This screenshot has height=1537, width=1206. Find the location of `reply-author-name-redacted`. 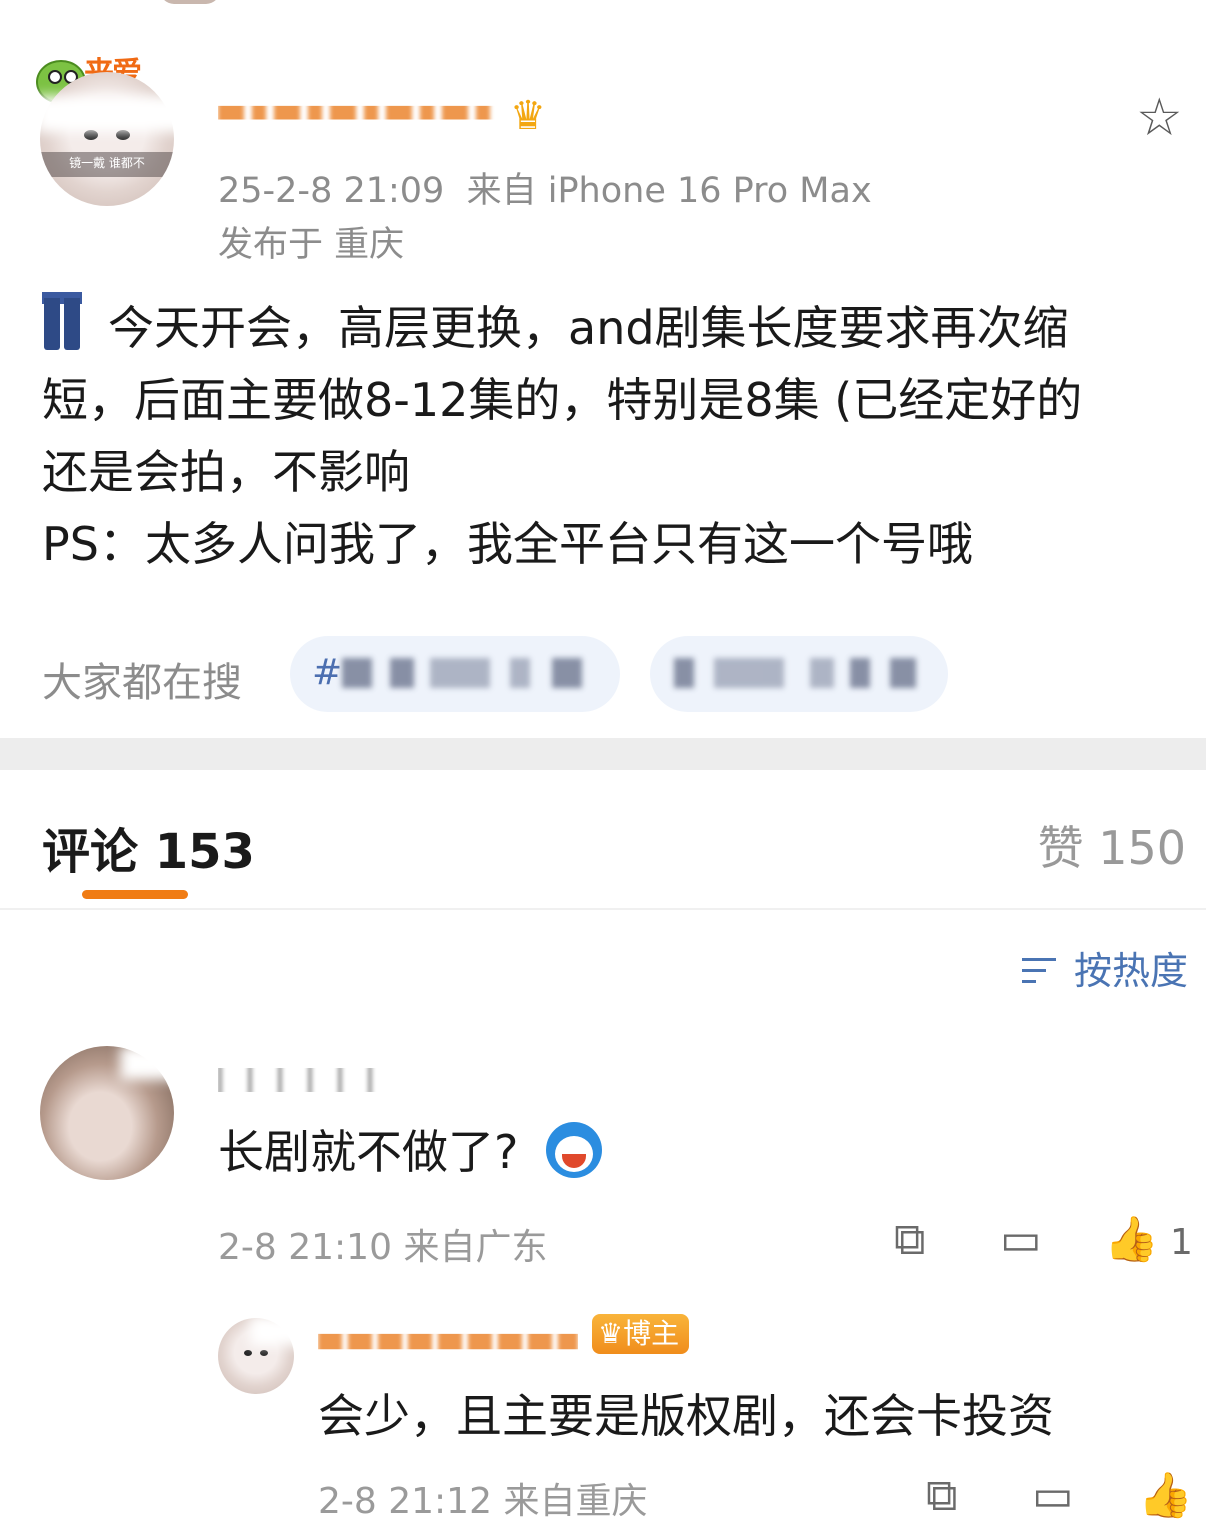

reply-author-name-redacted is located at coordinates (448, 1341).